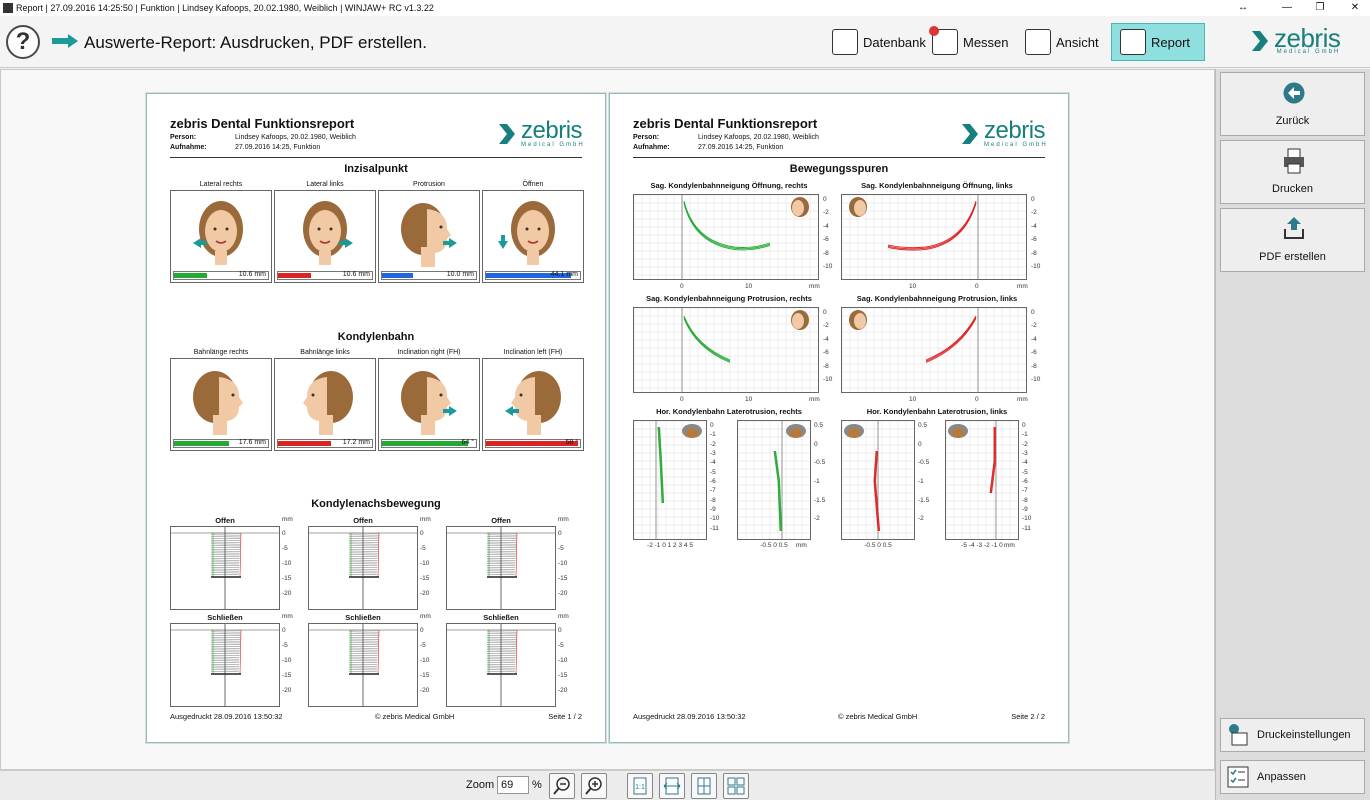 The width and height of the screenshot is (1370, 800). Describe the element at coordinates (1292, 240) in the screenshot. I see `pdf-button: PDF erstellen` at that location.